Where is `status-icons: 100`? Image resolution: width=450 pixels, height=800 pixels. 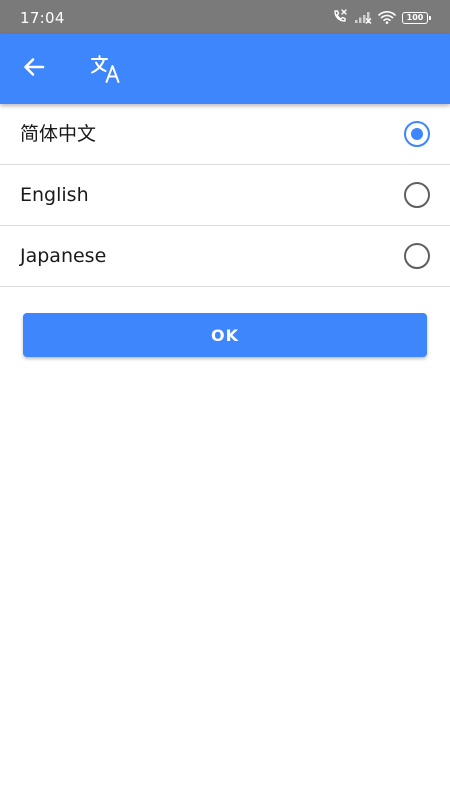 status-icons: 100 is located at coordinates (381, 18).